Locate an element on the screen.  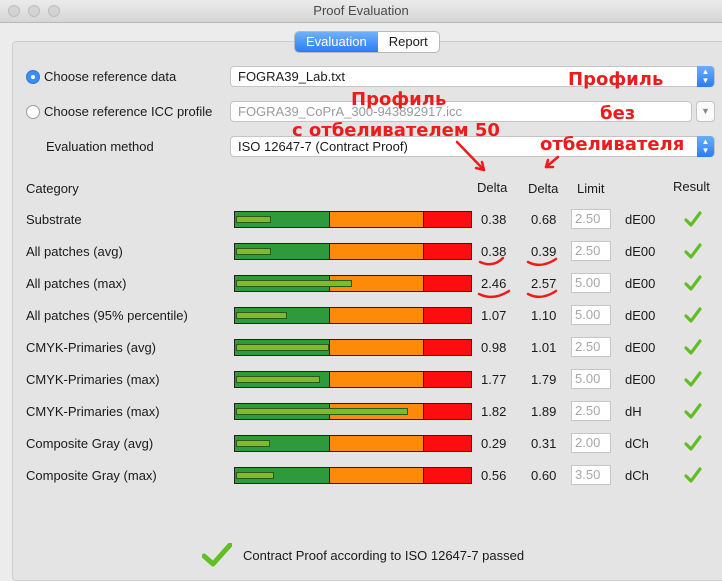
row-delta1: 0.38 is located at coordinates (494, 219).